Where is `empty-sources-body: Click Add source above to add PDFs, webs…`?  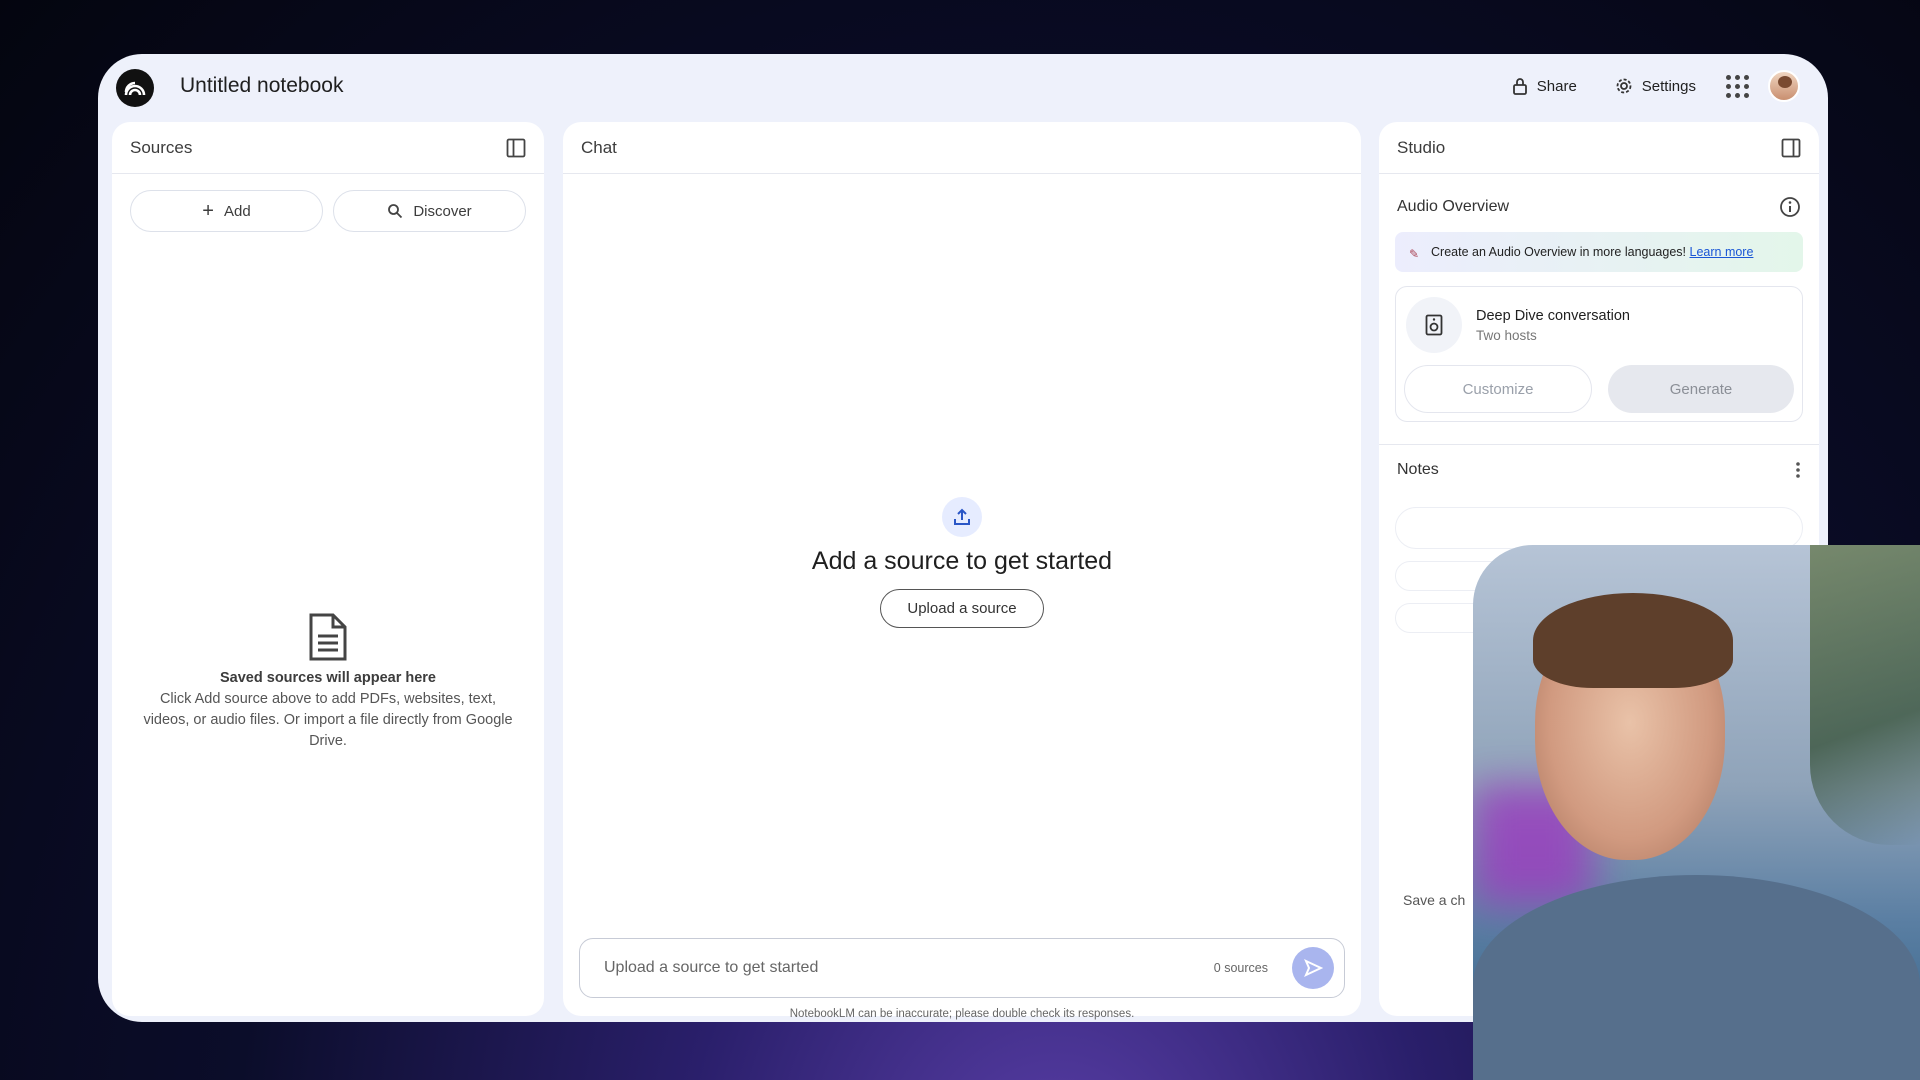 empty-sources-body: Click Add source above to add PDFs, webs… is located at coordinates (328, 720).